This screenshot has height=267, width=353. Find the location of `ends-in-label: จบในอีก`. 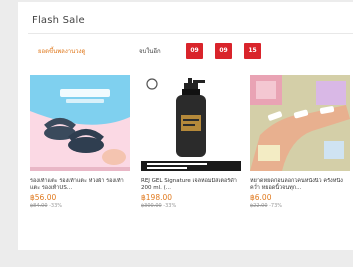

ends-in-label: จบในอีก is located at coordinates (150, 51).